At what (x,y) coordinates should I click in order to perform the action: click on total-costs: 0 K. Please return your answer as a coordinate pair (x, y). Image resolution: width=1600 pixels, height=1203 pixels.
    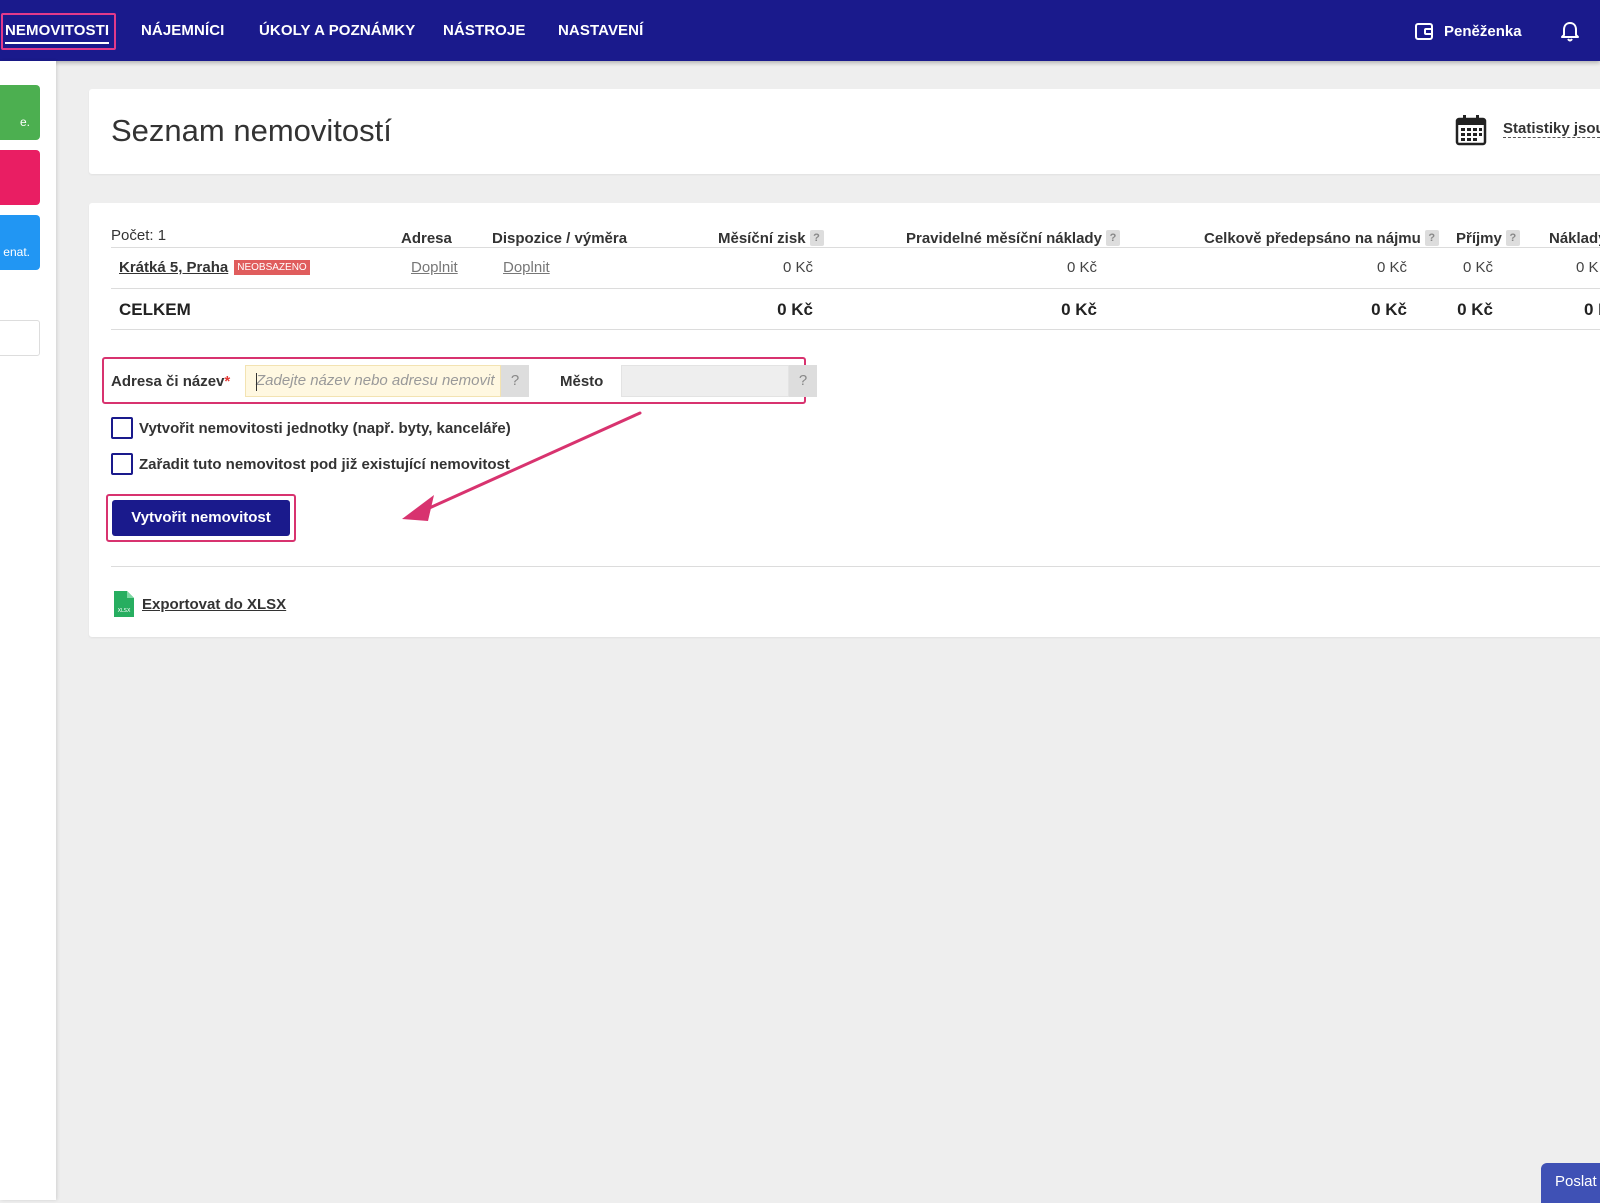
    Looking at the image, I should click on (1592, 309).